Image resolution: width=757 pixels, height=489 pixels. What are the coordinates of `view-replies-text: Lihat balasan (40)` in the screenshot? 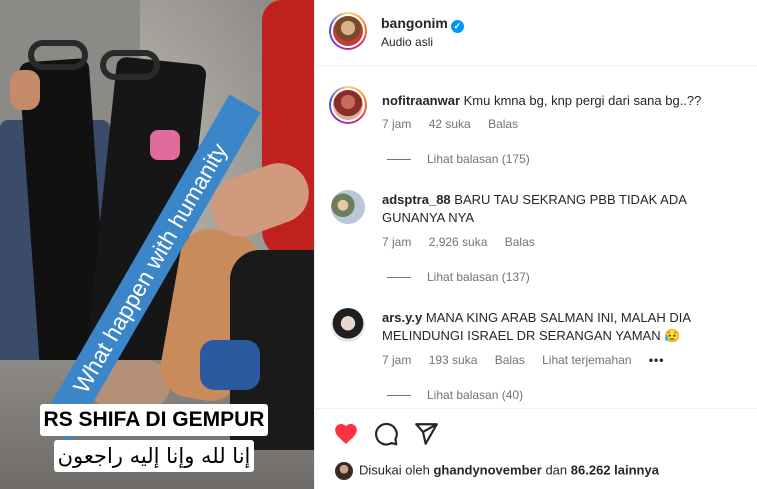 It's located at (475, 395).